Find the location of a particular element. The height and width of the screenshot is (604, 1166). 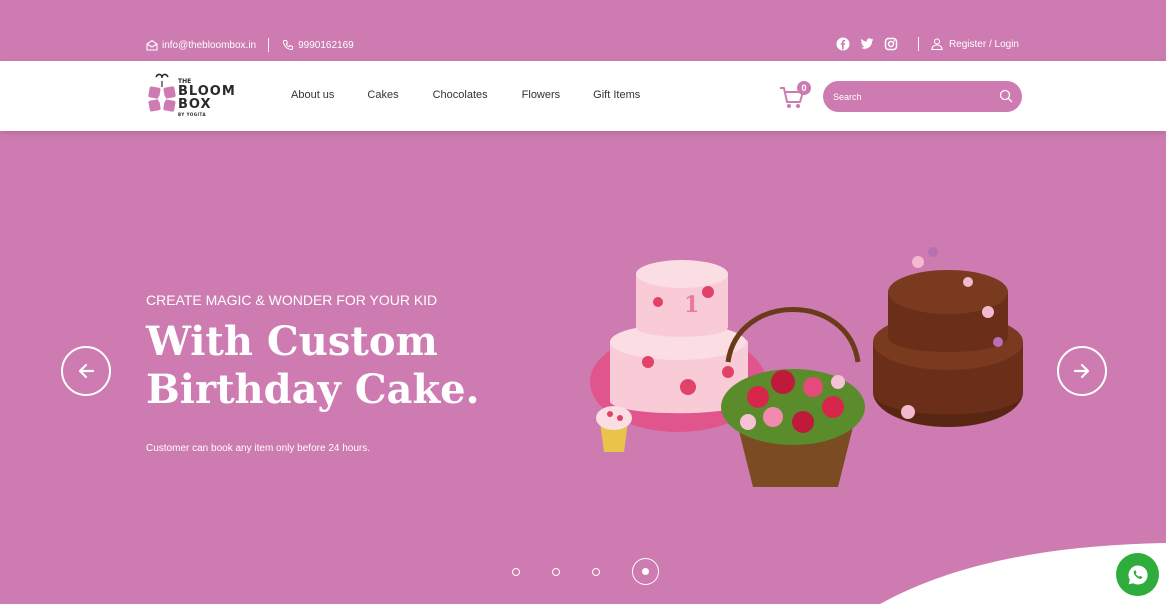

arrow-left-icon is located at coordinates (86, 371).